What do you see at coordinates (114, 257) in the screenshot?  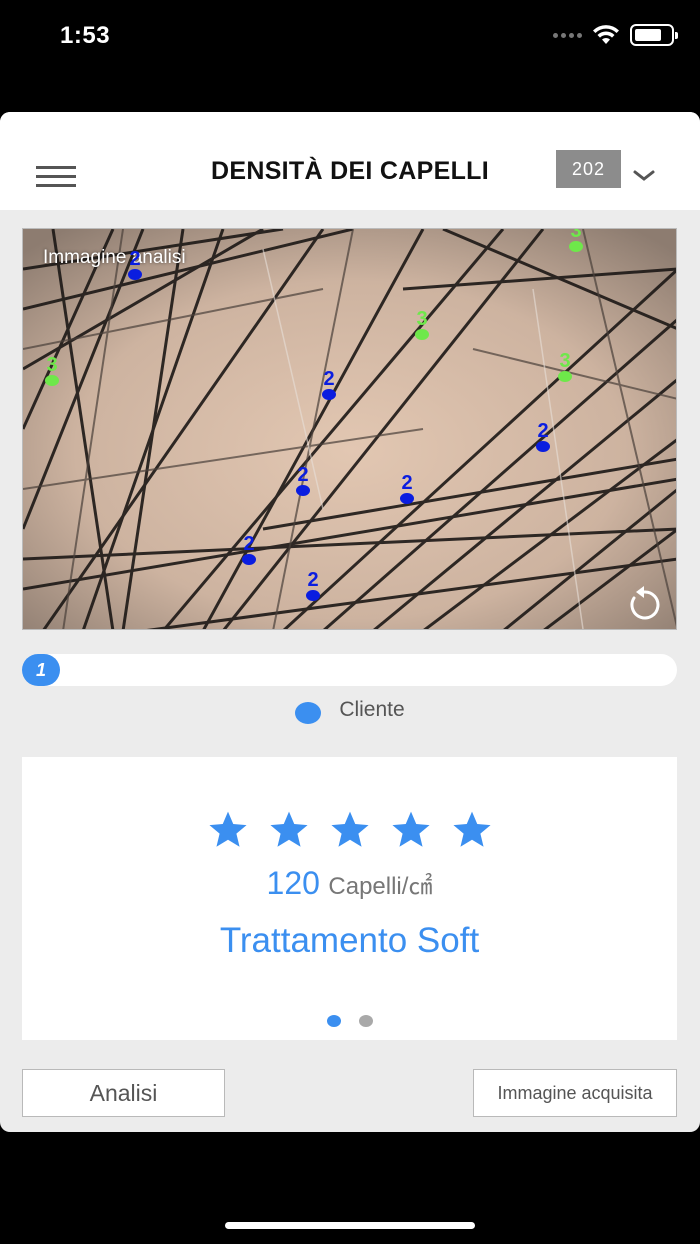 I see `image-label: Immagine analisi` at bounding box center [114, 257].